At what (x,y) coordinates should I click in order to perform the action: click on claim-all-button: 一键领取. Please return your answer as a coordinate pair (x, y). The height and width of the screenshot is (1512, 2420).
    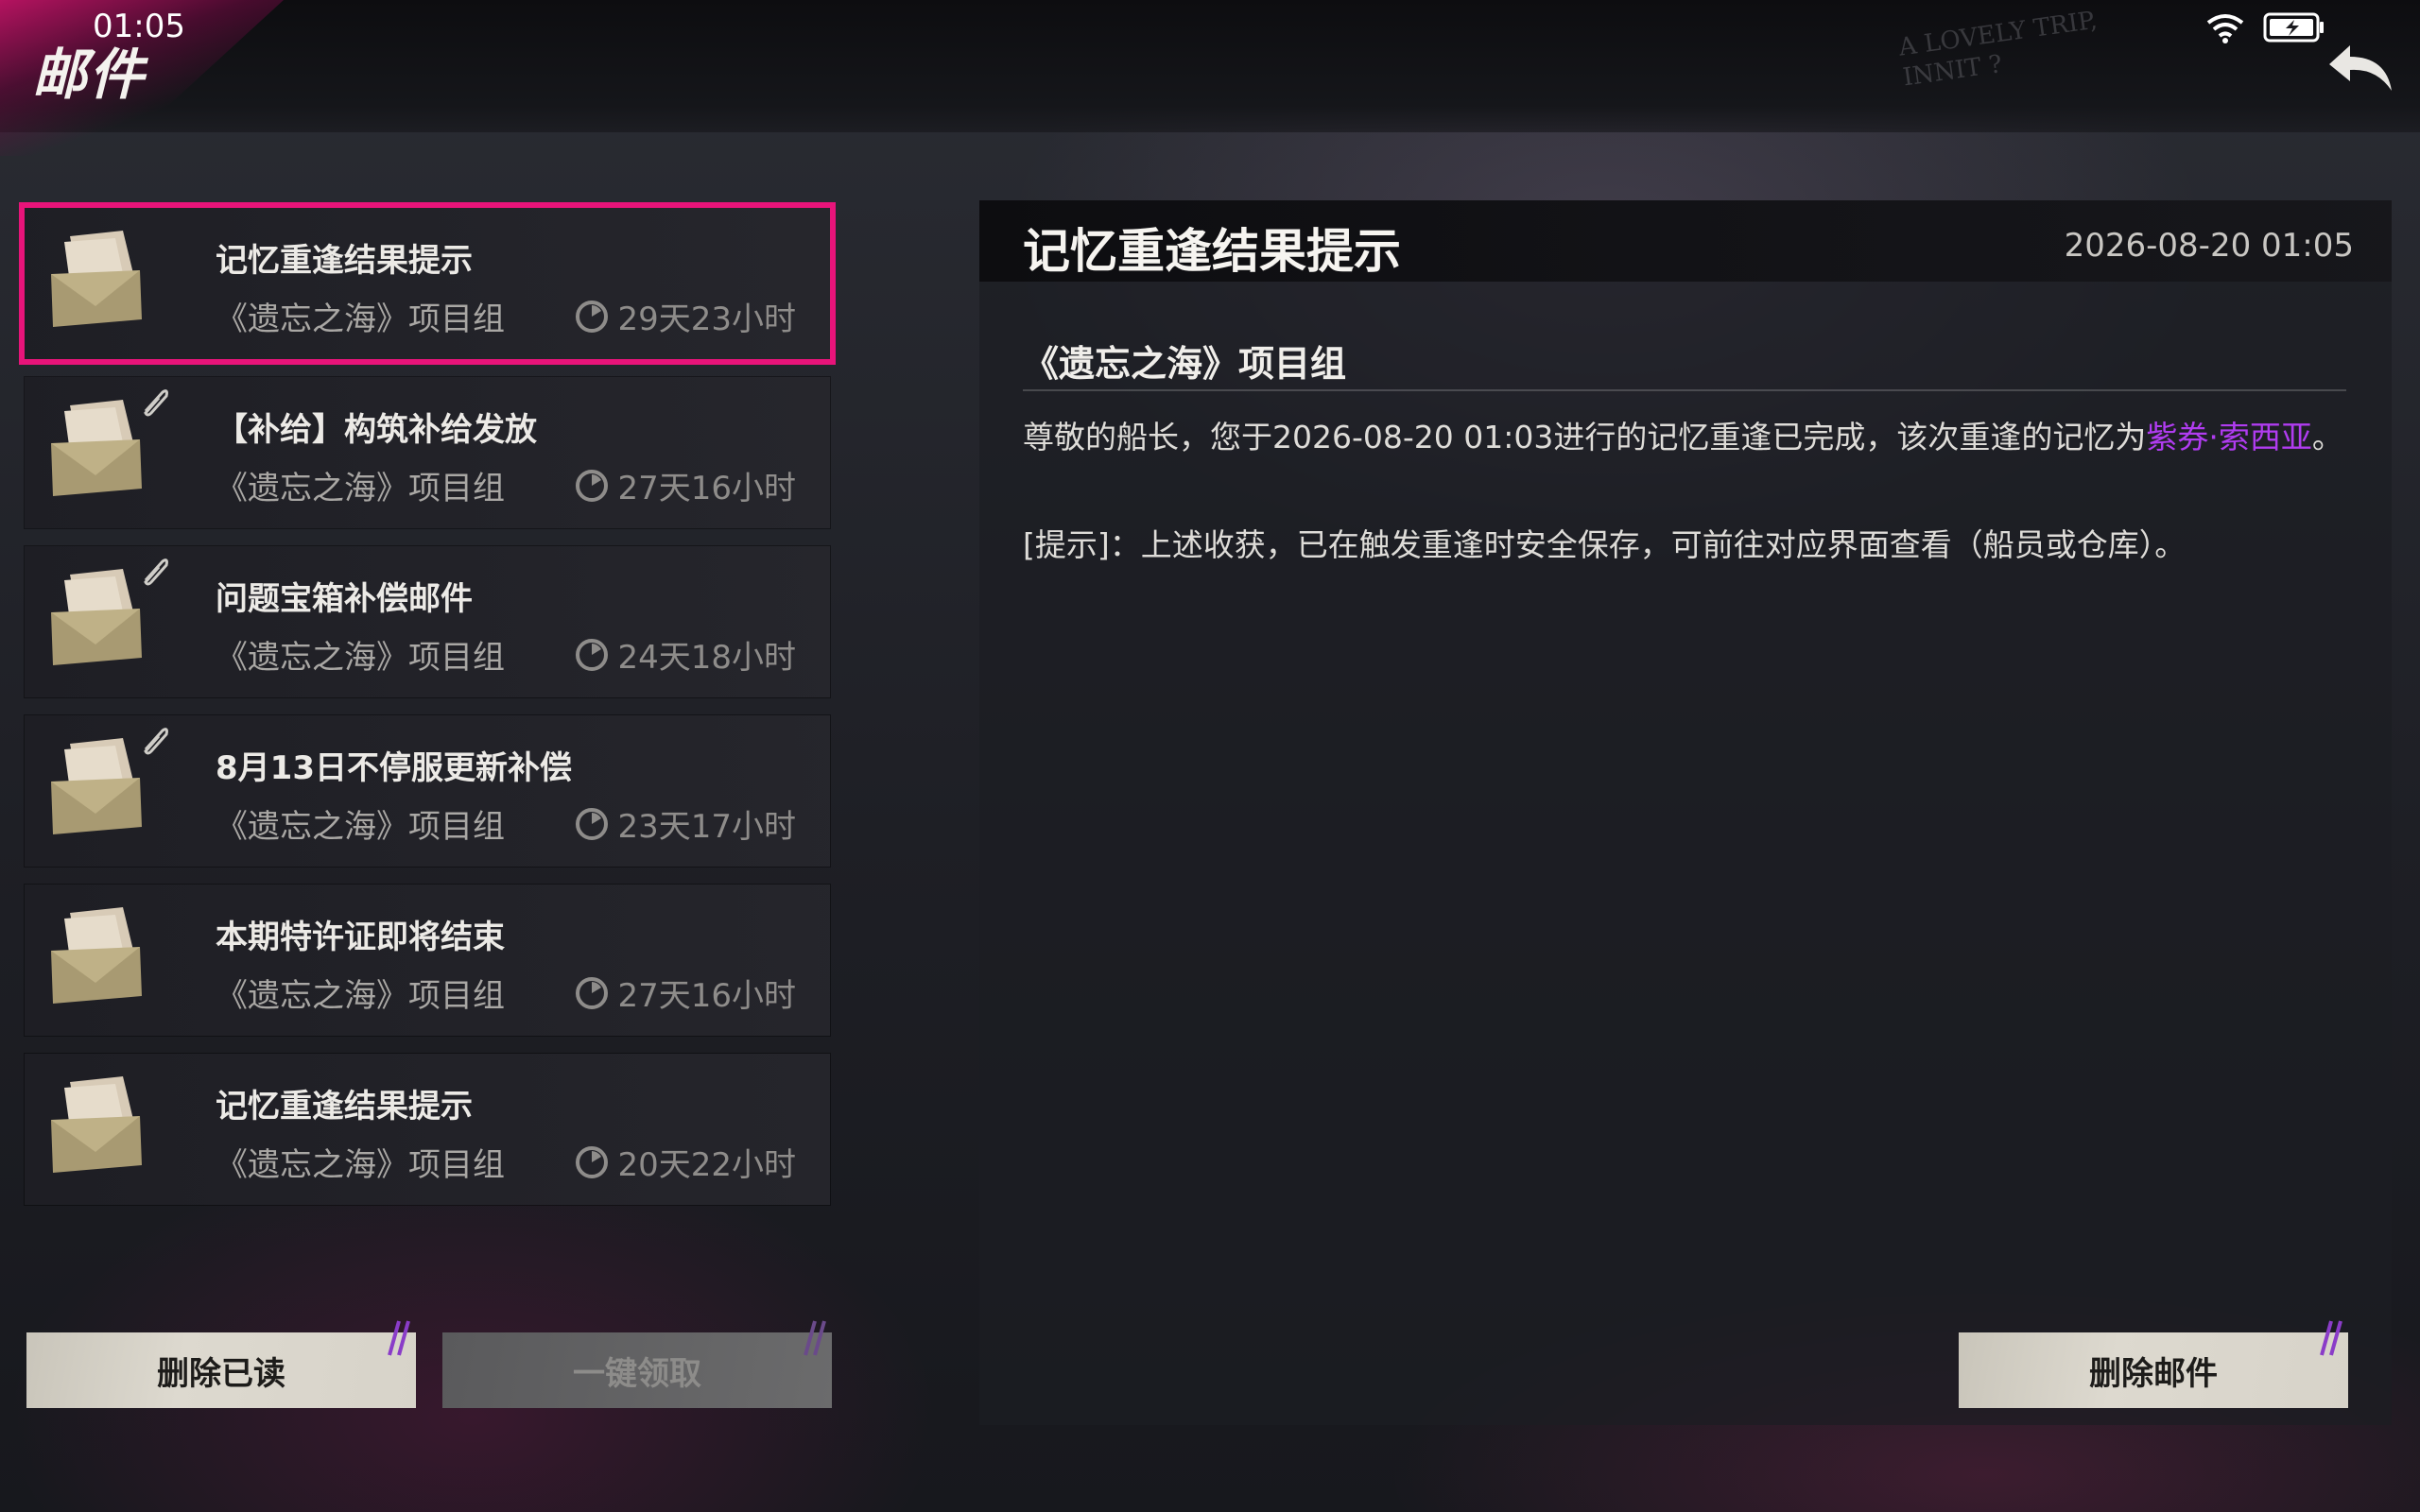
    Looking at the image, I should click on (637, 1364).